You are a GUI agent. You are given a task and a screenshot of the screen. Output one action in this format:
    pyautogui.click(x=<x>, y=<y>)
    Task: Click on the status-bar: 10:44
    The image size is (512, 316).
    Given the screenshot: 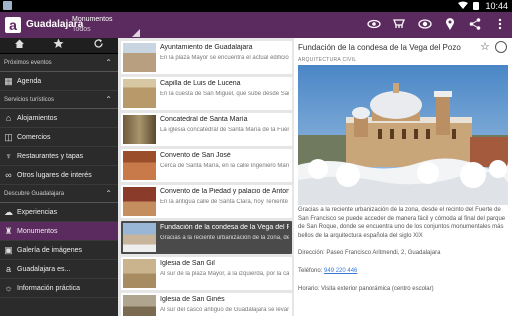 What is the action you would take?
    pyautogui.click(x=256, y=6)
    